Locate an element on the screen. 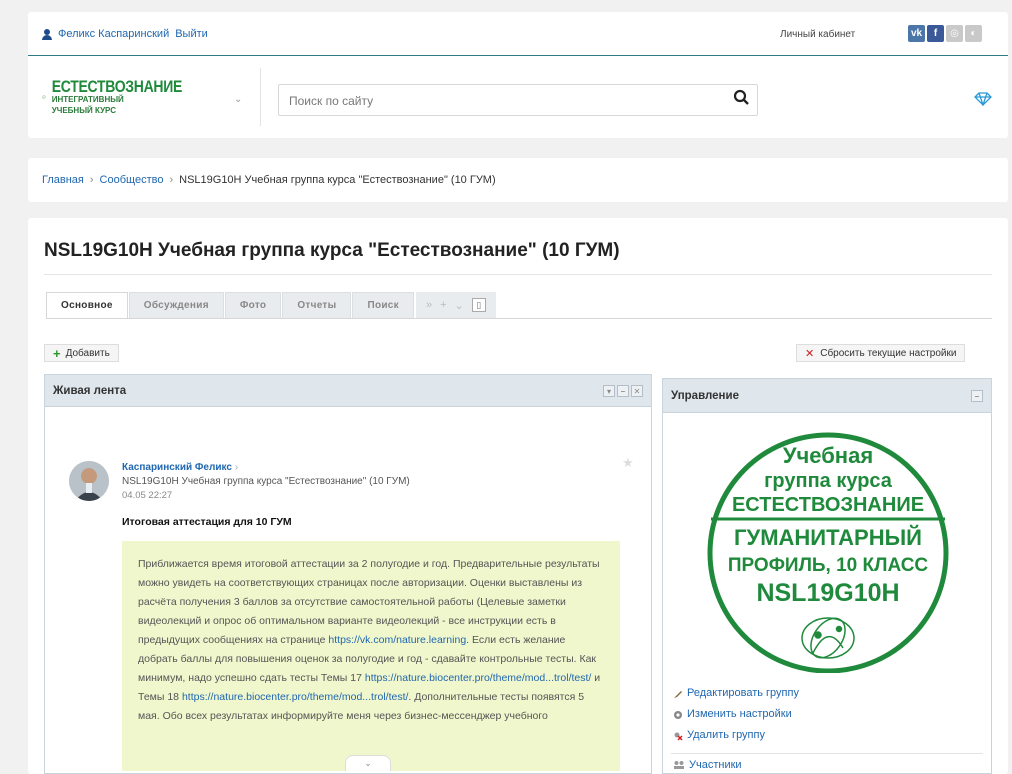 This screenshot has height=774, width=1012. control-header: Управление – is located at coordinates (827, 396).